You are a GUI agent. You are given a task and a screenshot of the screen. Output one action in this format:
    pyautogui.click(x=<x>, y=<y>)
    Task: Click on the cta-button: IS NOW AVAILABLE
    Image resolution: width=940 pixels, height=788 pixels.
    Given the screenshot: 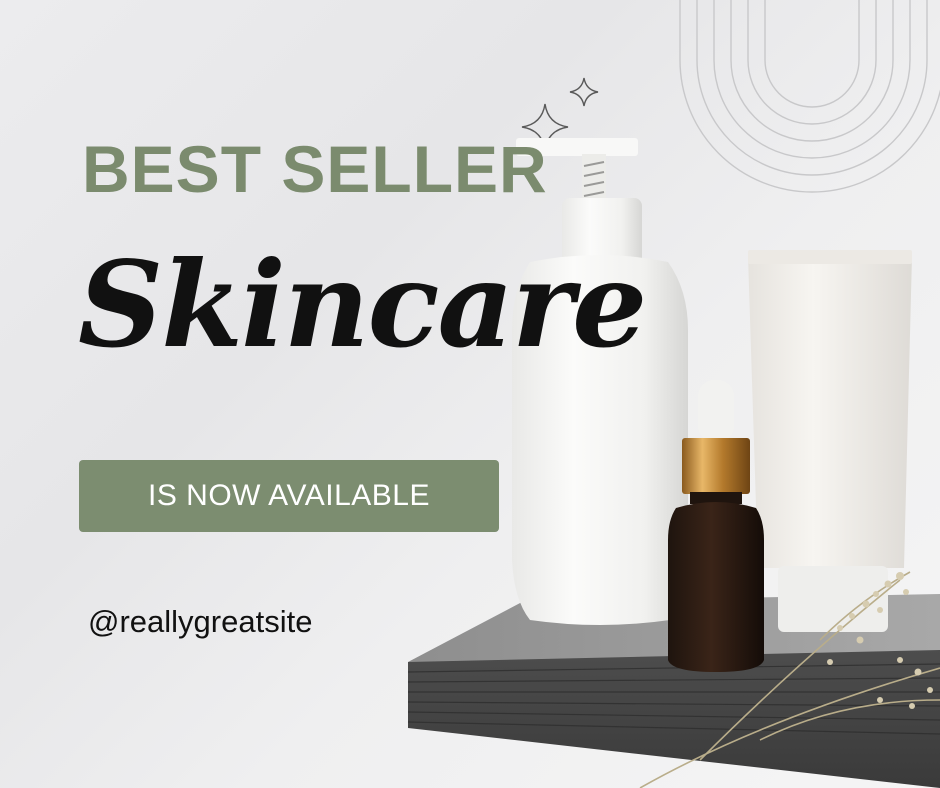 What is the action you would take?
    pyautogui.click(x=289, y=496)
    